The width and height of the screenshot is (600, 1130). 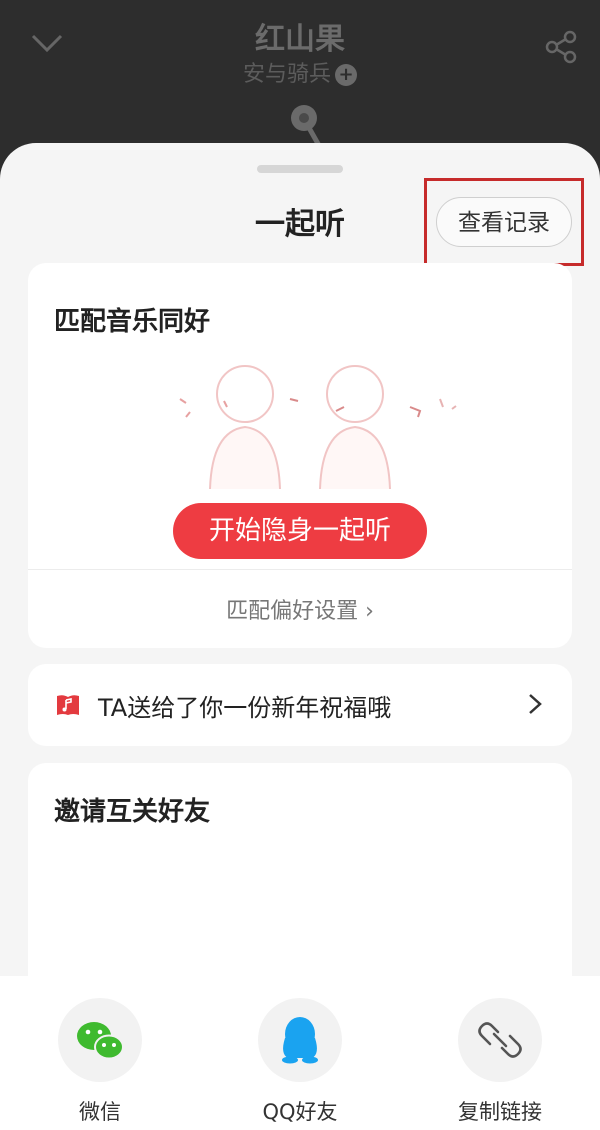 What do you see at coordinates (535, 704) in the screenshot?
I see `chevron-right-icon` at bounding box center [535, 704].